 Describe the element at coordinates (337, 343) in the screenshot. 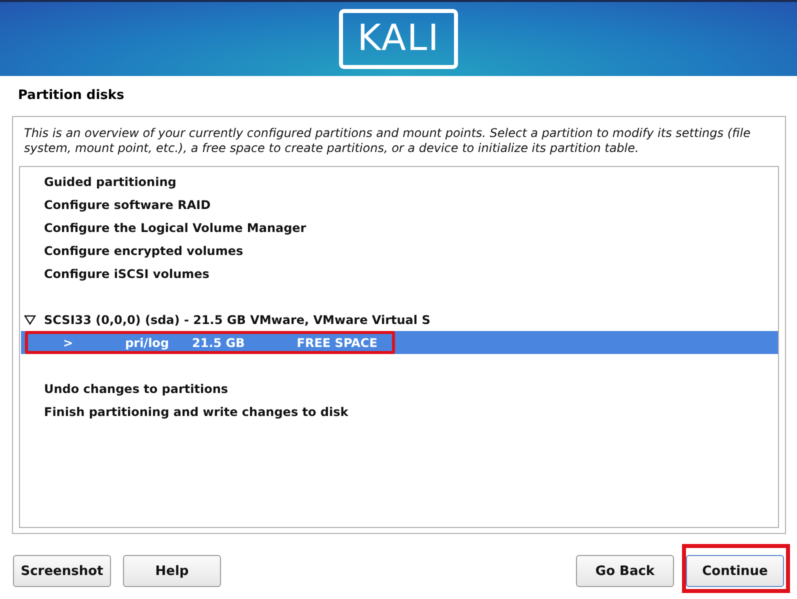

I see `partition-usage: FREE SPACE` at that location.